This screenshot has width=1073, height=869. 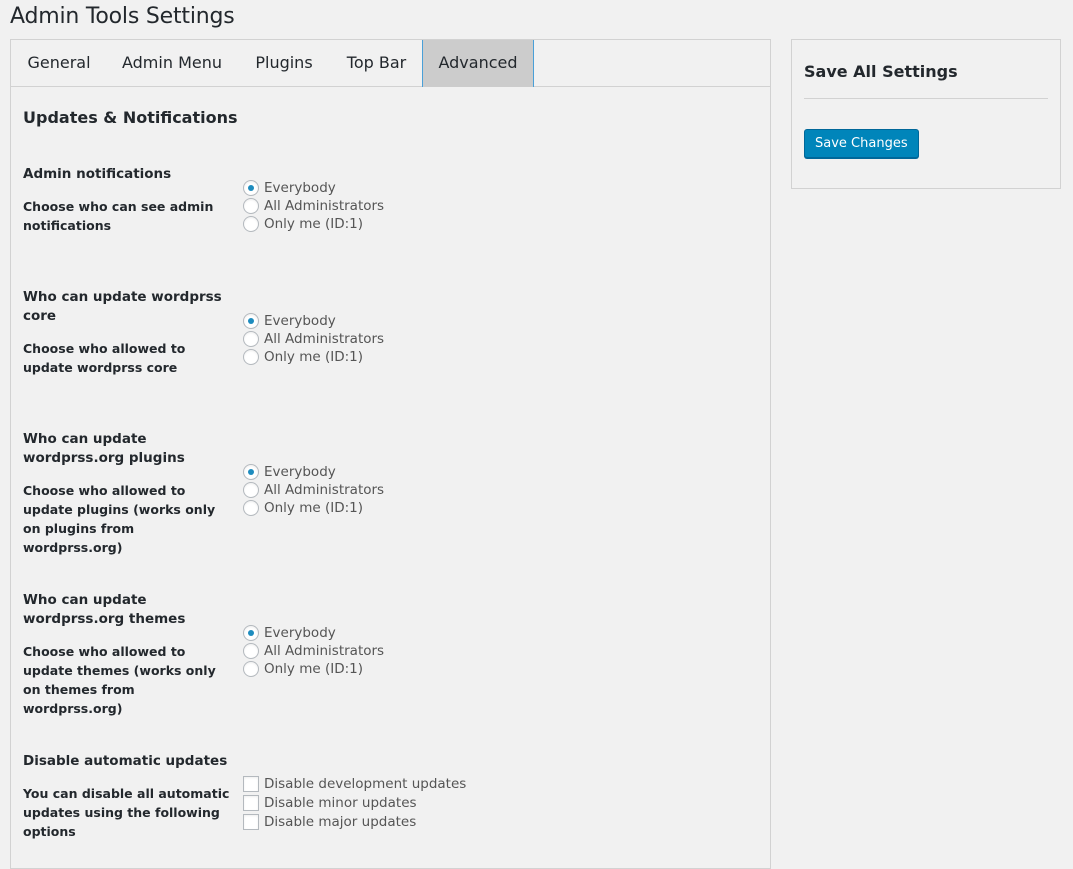 What do you see at coordinates (313, 490) in the screenshot?
I see `update-plugins-admins-option: All Administrators` at bounding box center [313, 490].